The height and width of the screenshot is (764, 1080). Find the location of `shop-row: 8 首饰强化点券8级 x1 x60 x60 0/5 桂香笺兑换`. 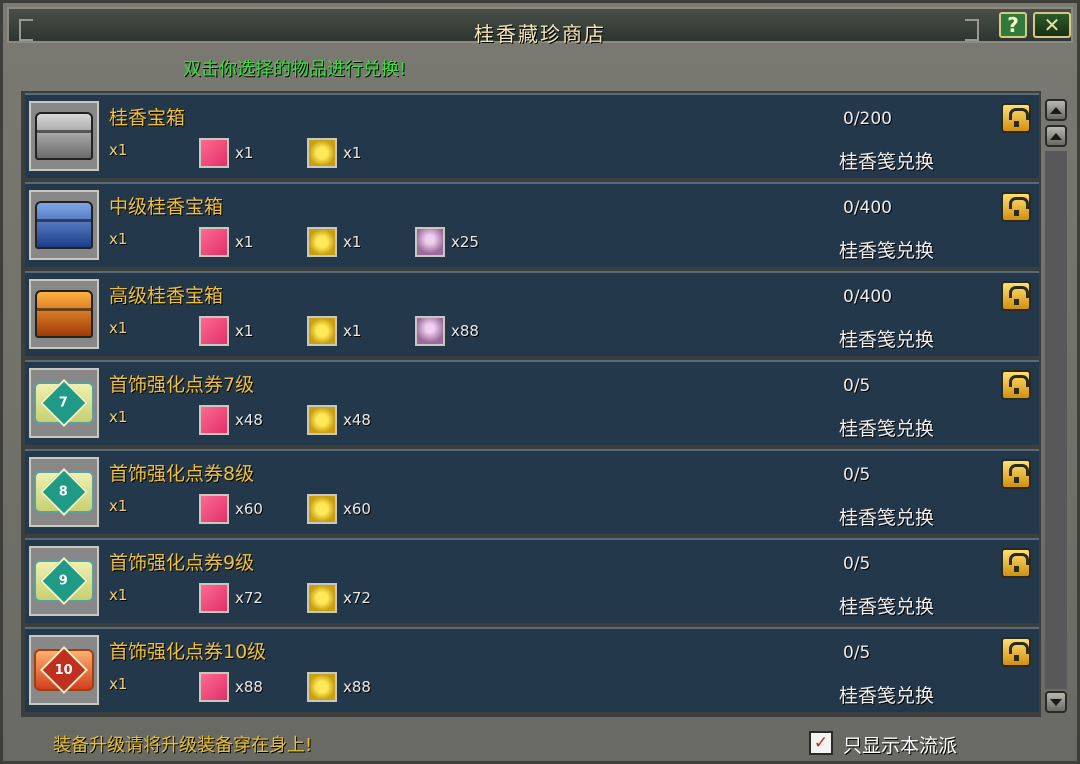

shop-row: 8 首饰强化点券8级 x1 x60 x60 0/5 桂香笺兑换 is located at coordinates (532, 491).